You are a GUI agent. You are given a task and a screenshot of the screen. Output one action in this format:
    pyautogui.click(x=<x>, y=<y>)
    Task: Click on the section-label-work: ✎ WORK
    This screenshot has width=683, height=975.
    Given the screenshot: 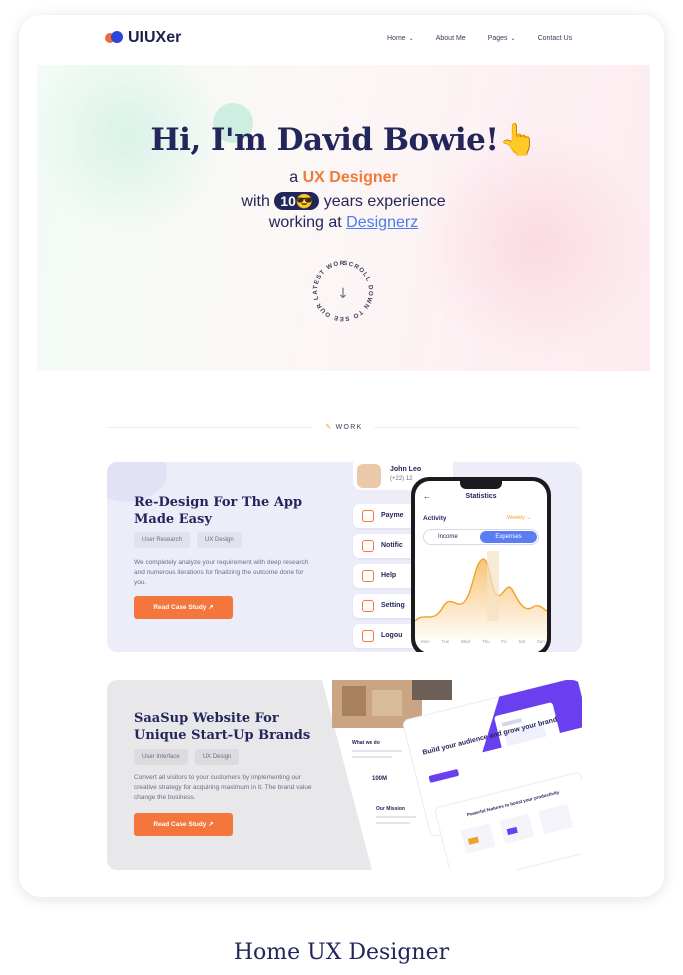 What is the action you would take?
    pyautogui.click(x=344, y=428)
    